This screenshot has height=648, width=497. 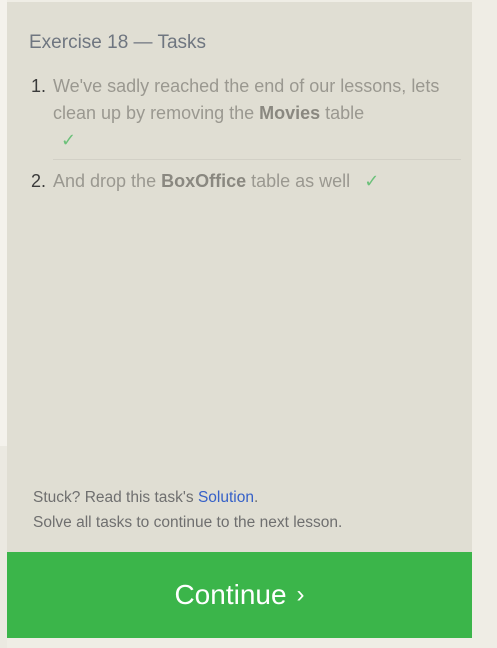 I want to click on solution-link: Solution, so click(x=226, y=497).